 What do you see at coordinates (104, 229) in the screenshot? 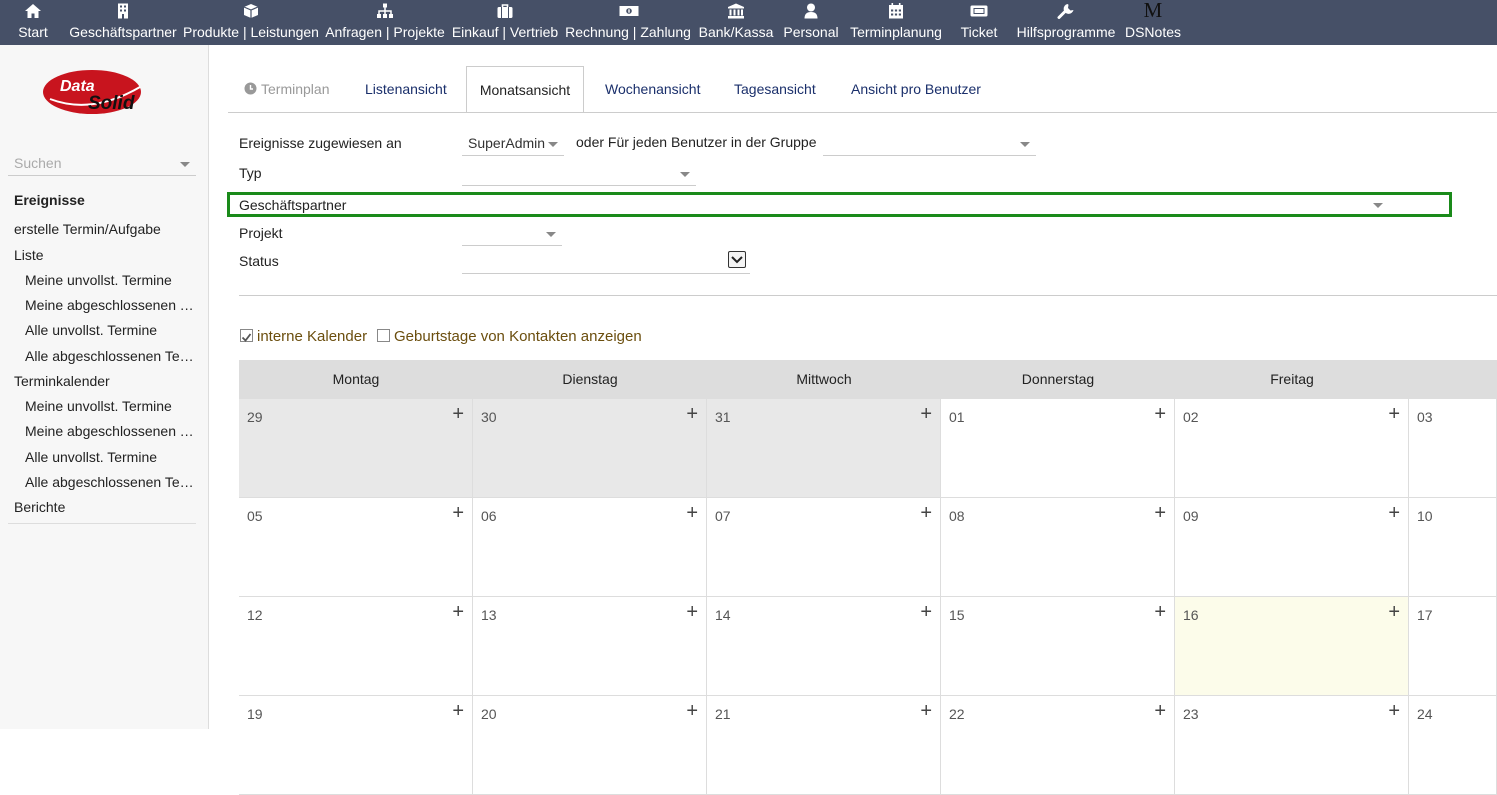
I see `sidebar-item-2: erstelle Termin/Aufgabe` at bounding box center [104, 229].